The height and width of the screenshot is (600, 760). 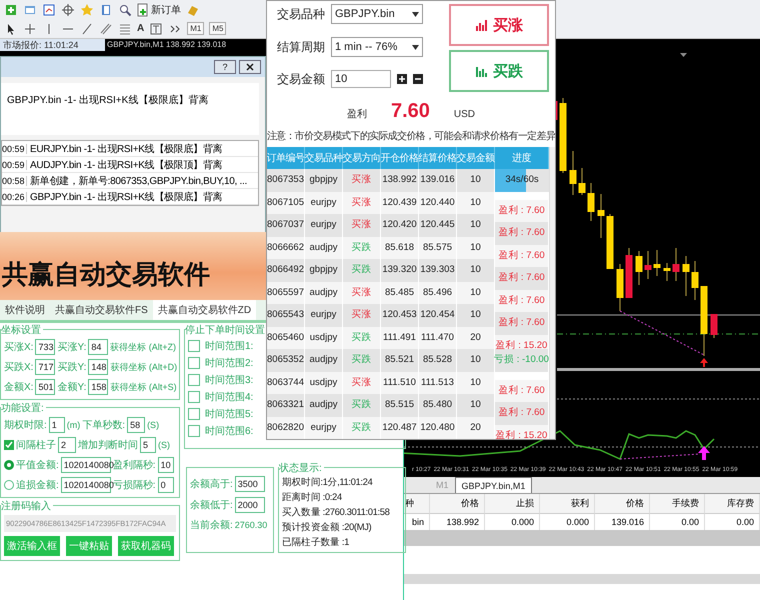 What do you see at coordinates (11, 9) in the screenshot?
I see `add-icon` at bounding box center [11, 9].